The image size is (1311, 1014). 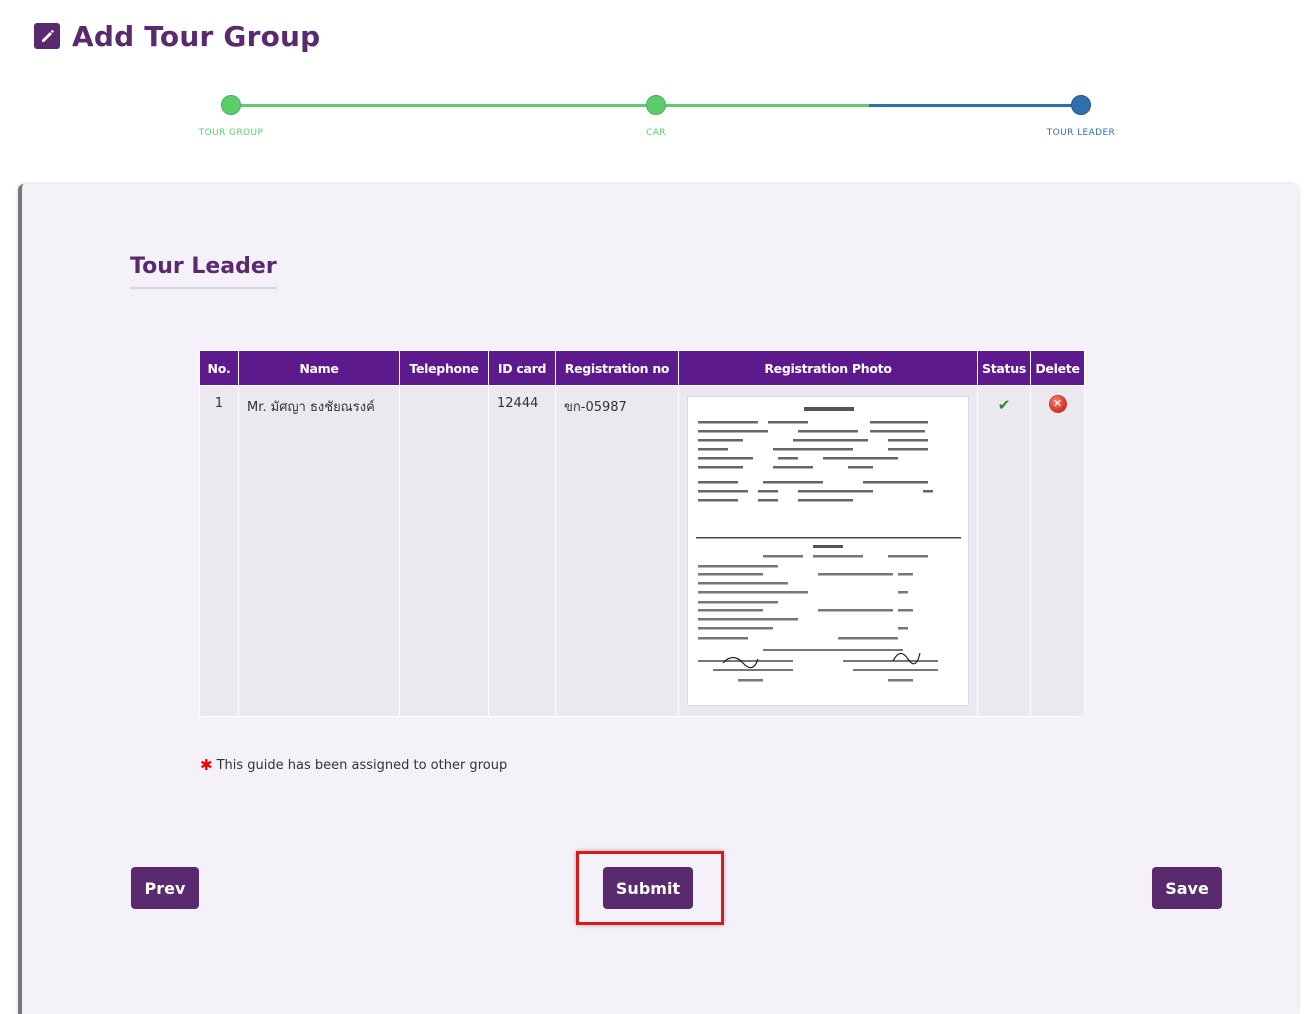 What do you see at coordinates (319, 368) in the screenshot?
I see `col-header-name: Name` at bounding box center [319, 368].